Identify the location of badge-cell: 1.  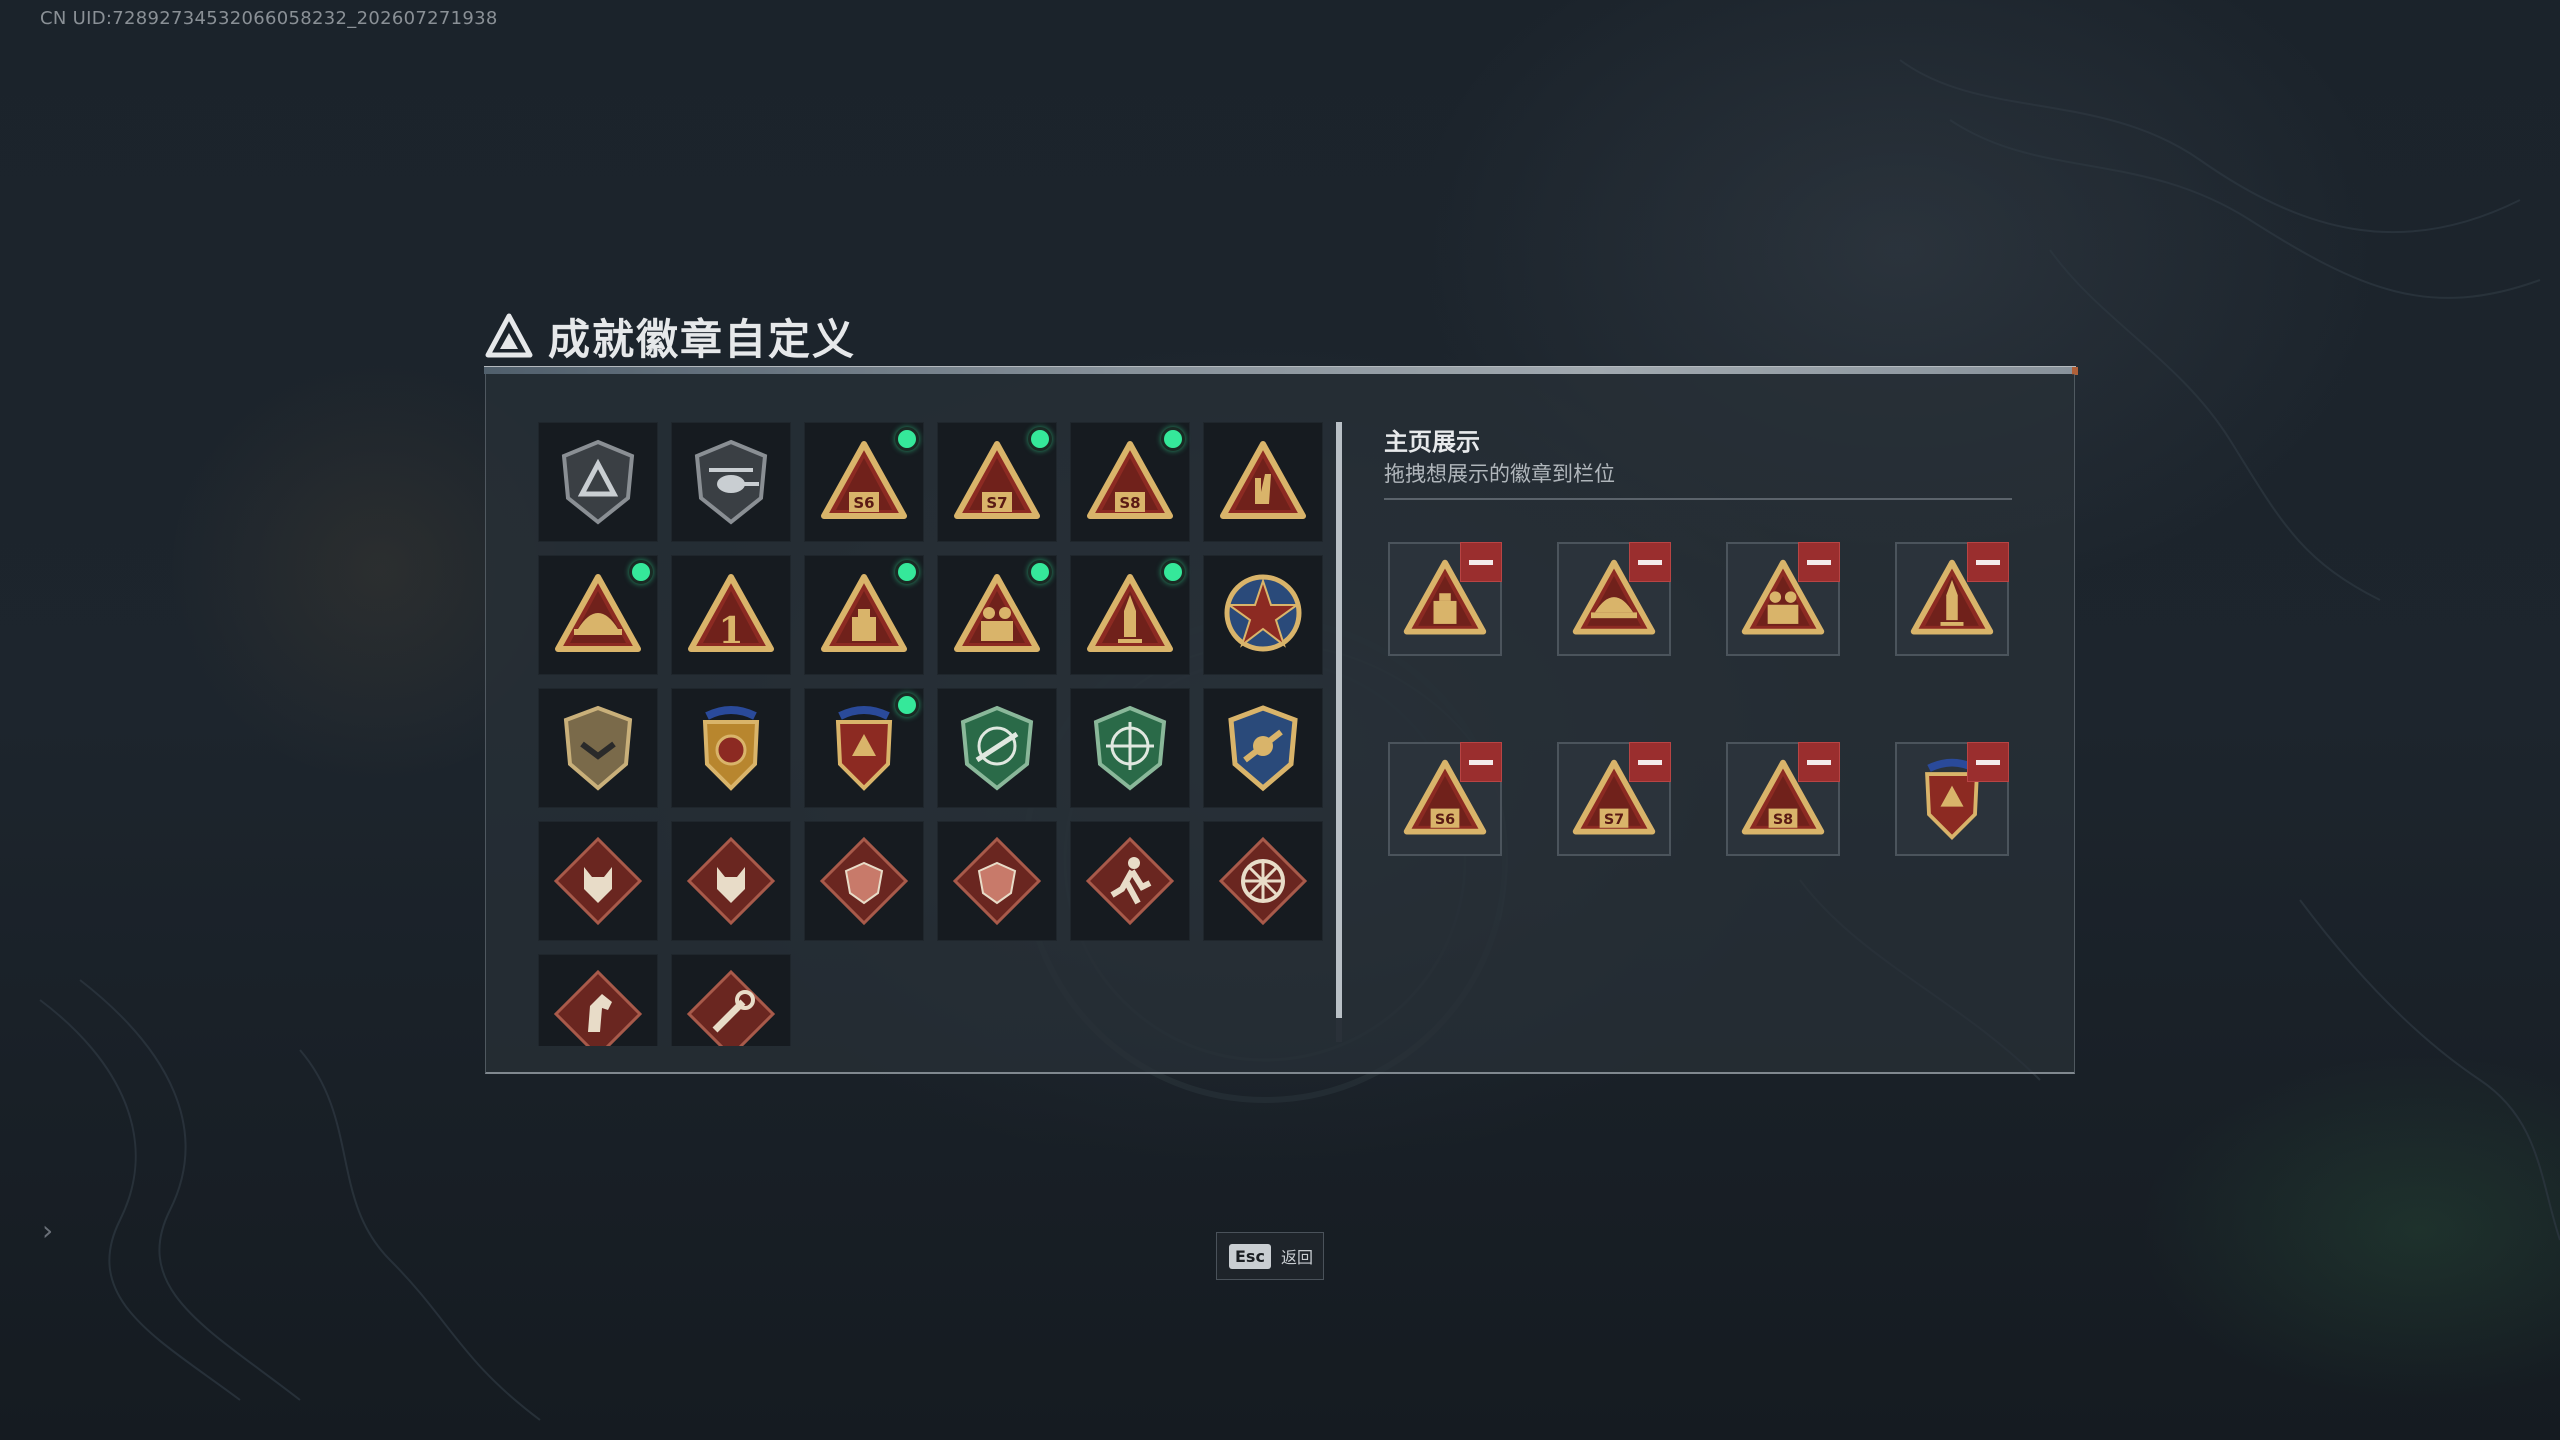
(731, 615).